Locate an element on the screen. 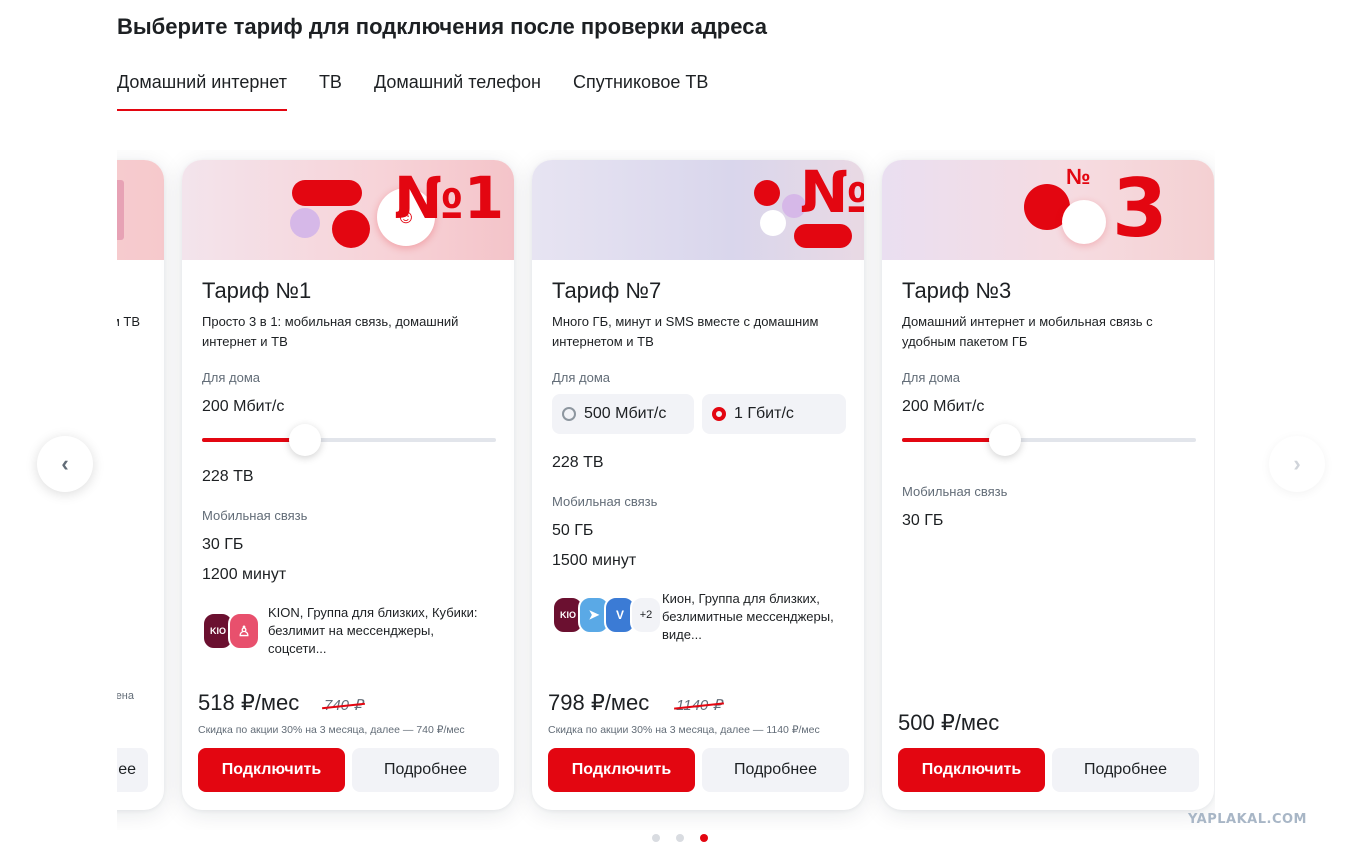  pagination-dot-active is located at coordinates (704, 838).